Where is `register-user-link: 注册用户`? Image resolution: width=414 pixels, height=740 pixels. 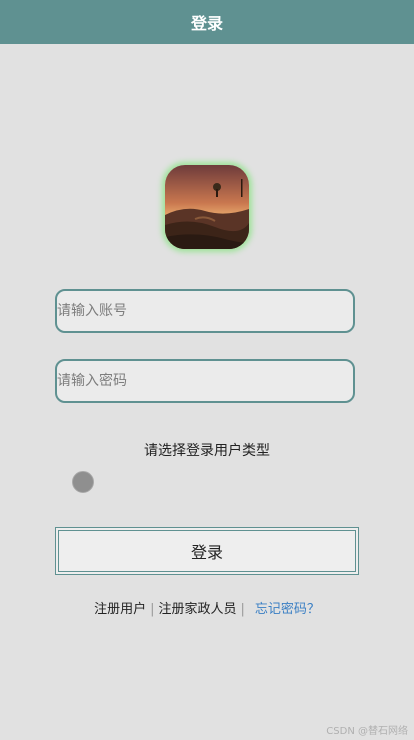
register-user-link: 注册用户 is located at coordinates (120, 609).